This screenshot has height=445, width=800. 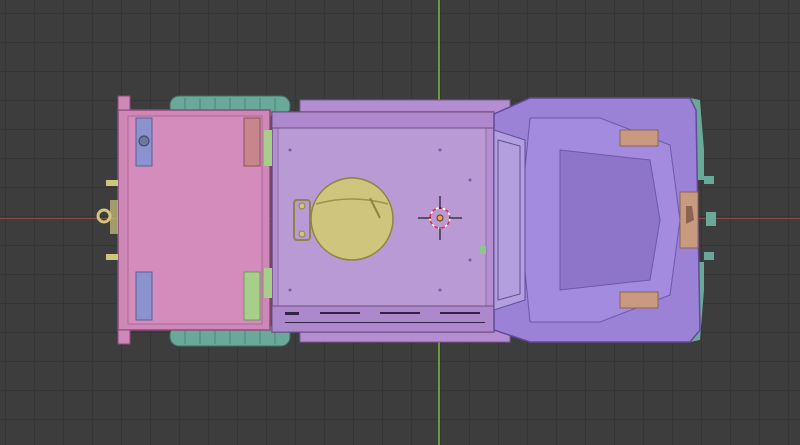 I want to click on hood, so click(x=597, y=220).